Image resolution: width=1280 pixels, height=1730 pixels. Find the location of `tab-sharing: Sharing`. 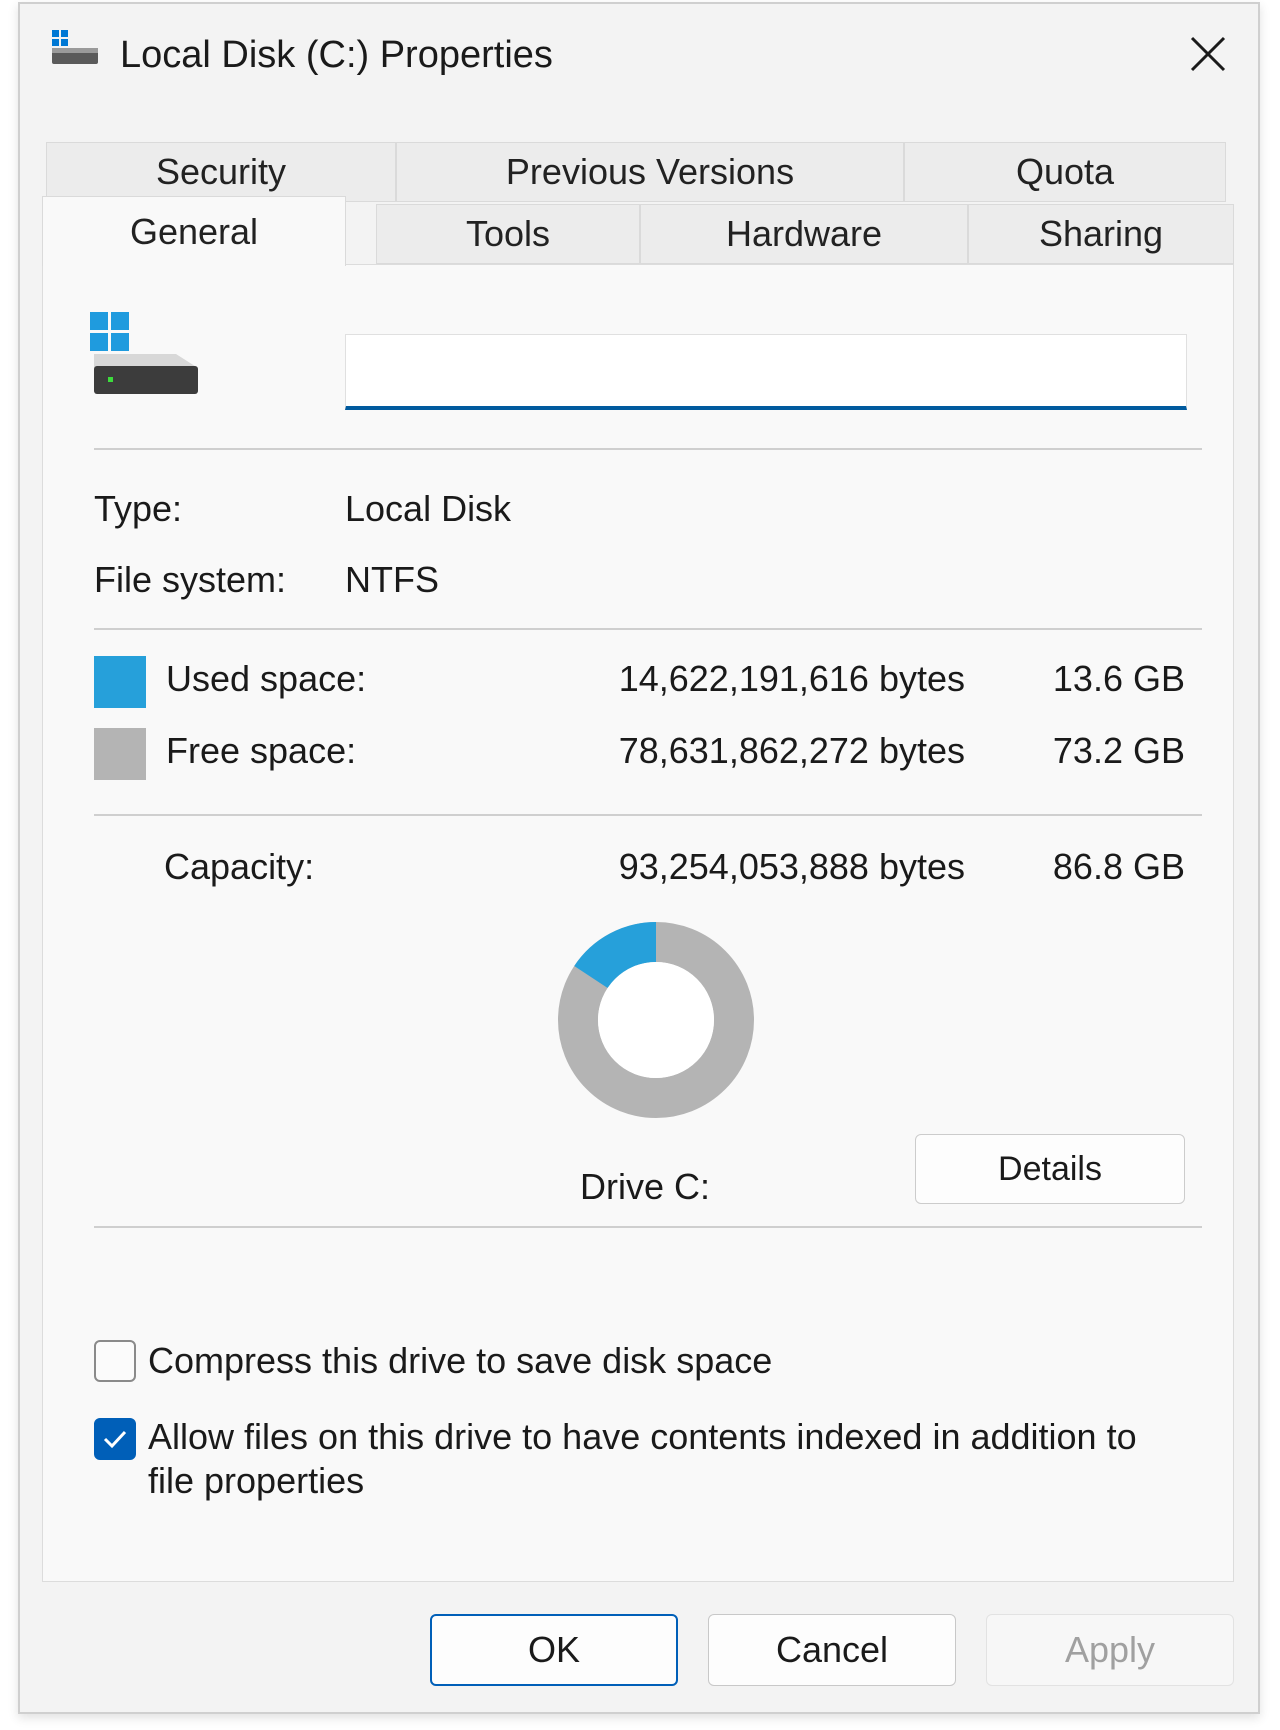

tab-sharing: Sharing is located at coordinates (1101, 234).